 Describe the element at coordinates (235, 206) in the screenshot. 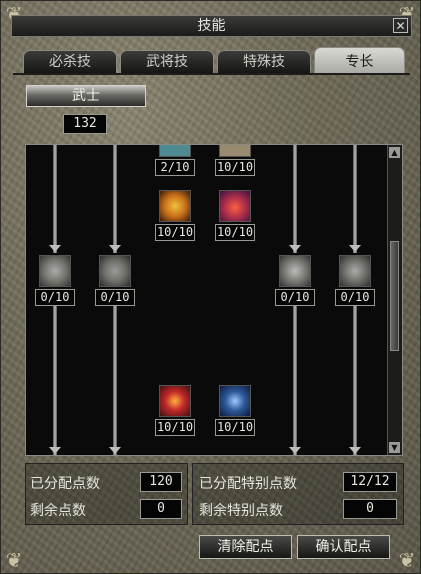

I see `fire-orb-icon` at that location.